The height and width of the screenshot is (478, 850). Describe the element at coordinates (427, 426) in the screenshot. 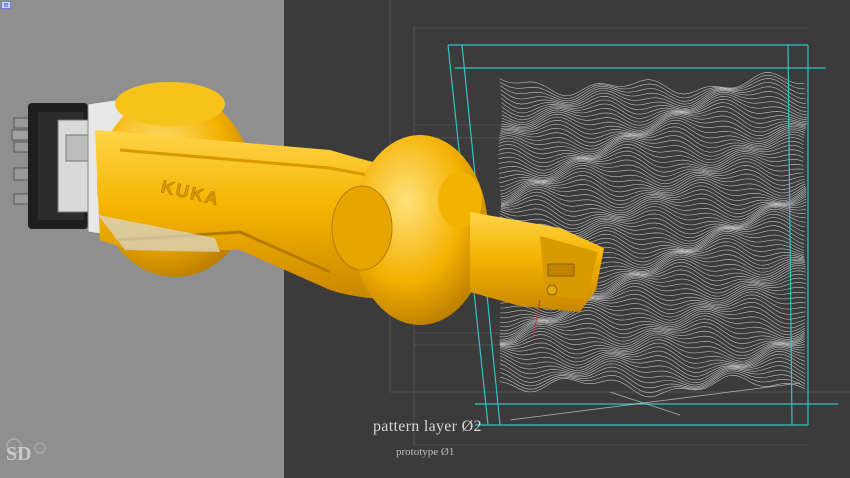

I see `caption-title: pattern layer Ø2` at that location.